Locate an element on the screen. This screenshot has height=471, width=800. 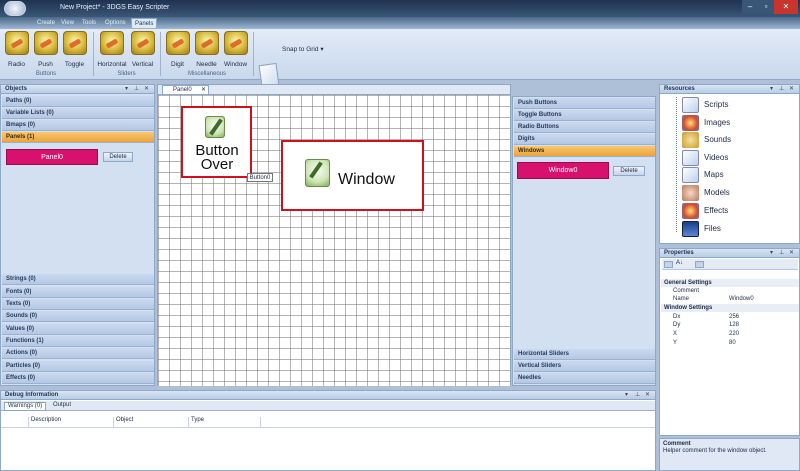
category-panels: Panels (1) is located at coordinates (78, 137).